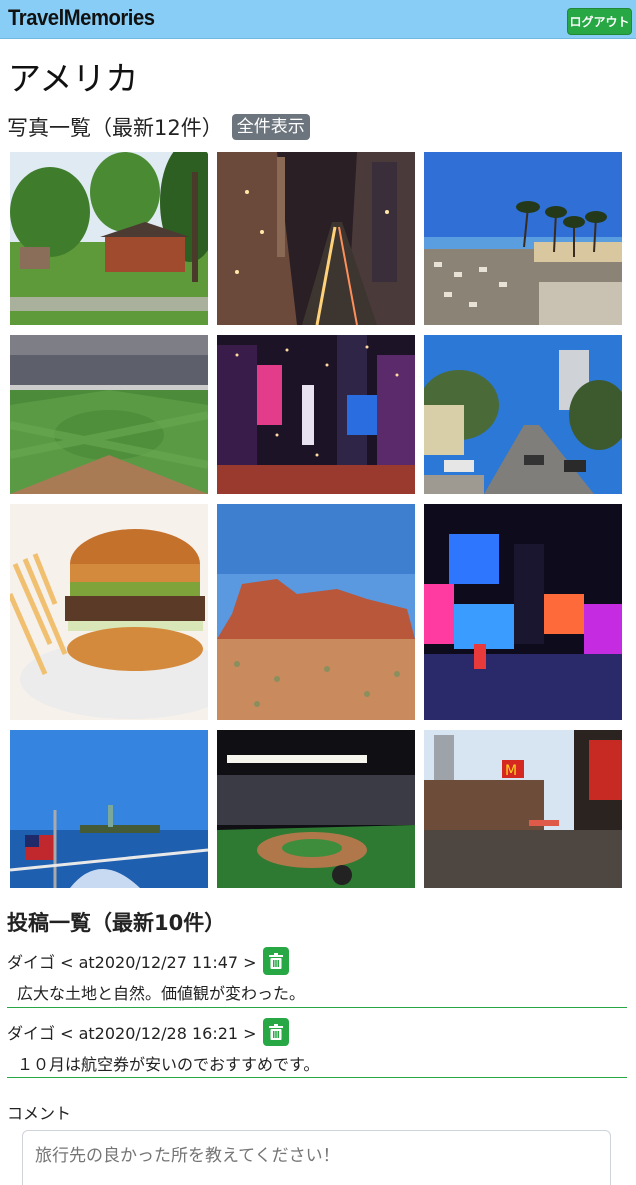 This screenshot has height=1185, width=636. I want to click on monument-valley-photo, so click(316, 612).